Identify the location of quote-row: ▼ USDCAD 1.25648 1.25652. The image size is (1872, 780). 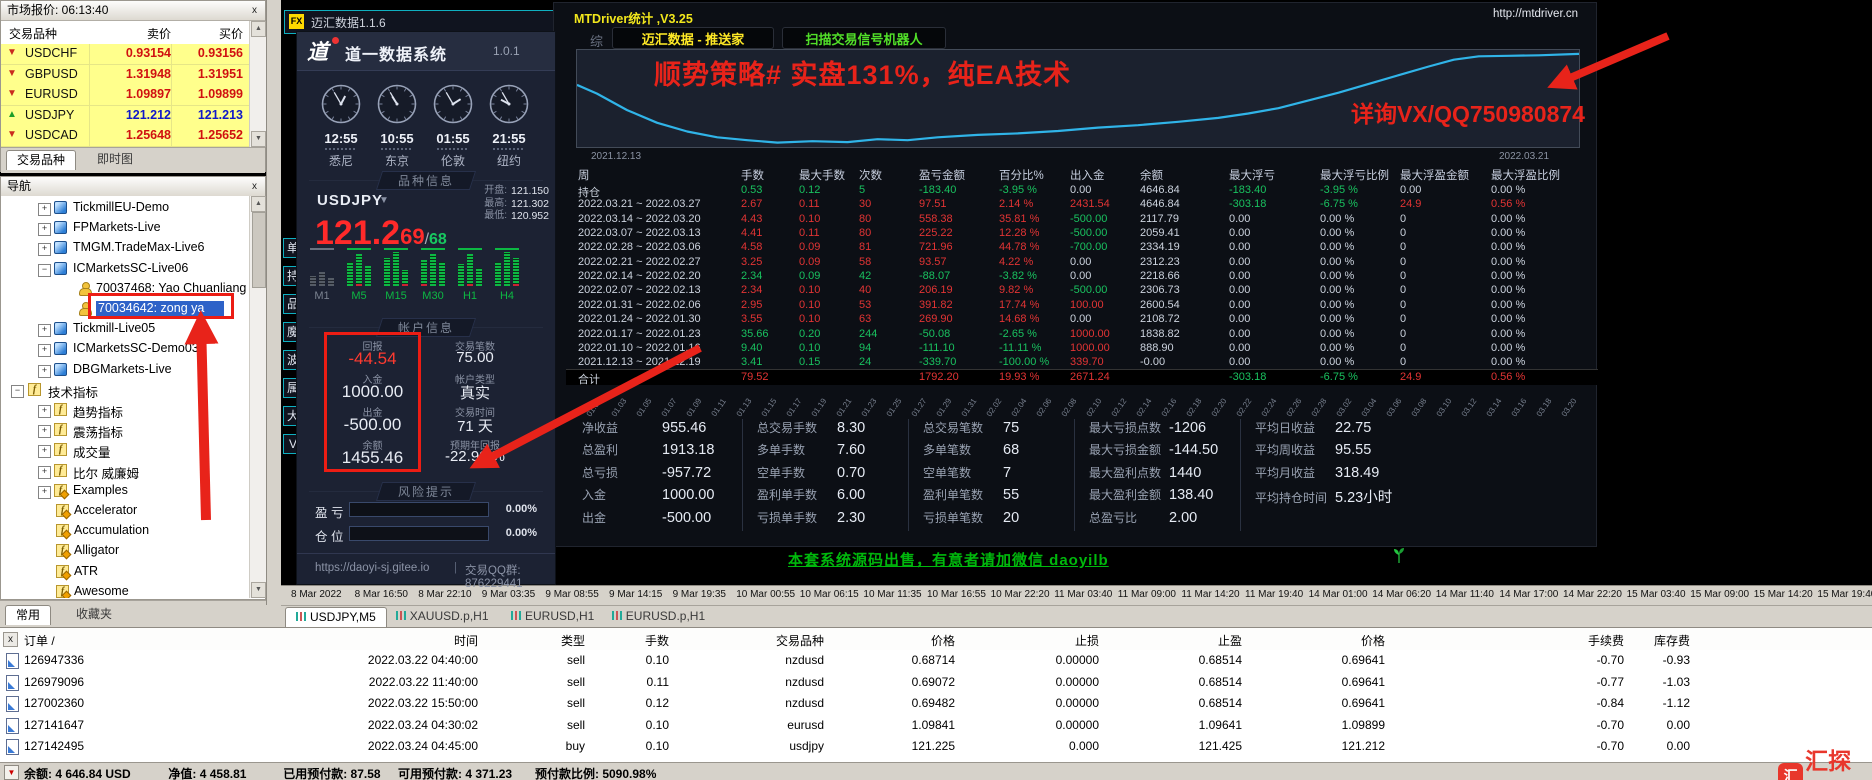
(125, 136).